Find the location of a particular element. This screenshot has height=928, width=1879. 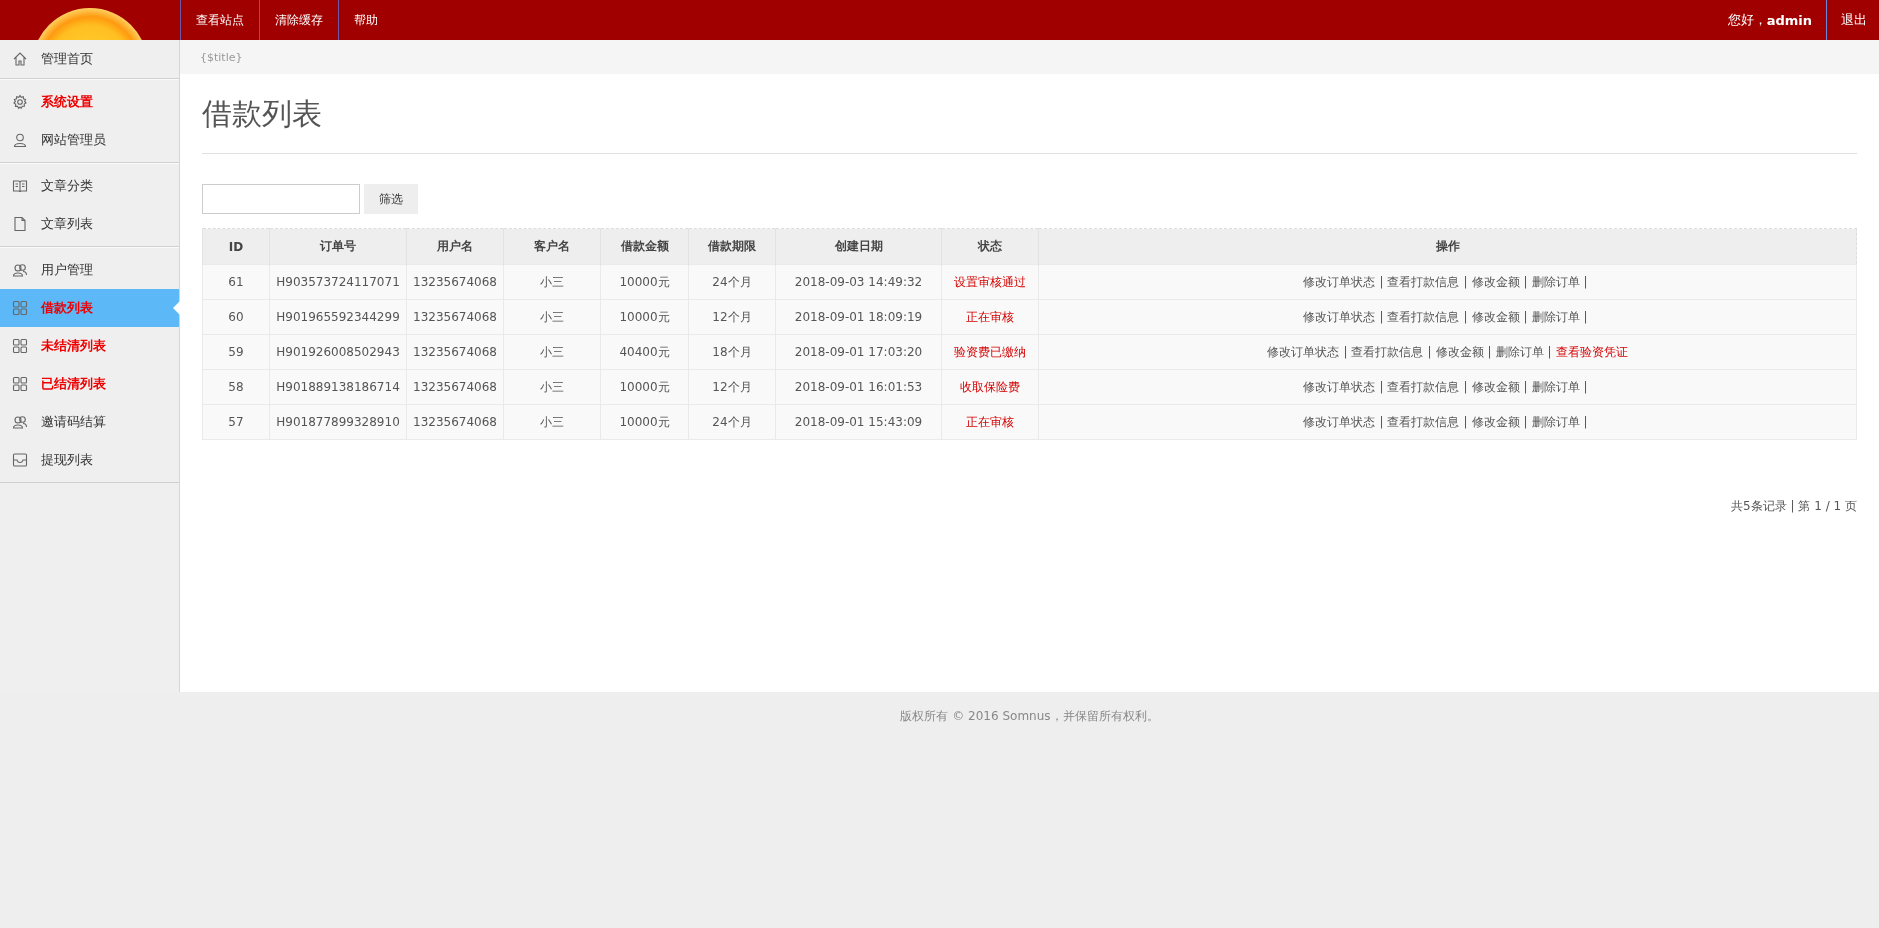

table-cell: 2018-09-03 14:49:32 is located at coordinates (858, 282).